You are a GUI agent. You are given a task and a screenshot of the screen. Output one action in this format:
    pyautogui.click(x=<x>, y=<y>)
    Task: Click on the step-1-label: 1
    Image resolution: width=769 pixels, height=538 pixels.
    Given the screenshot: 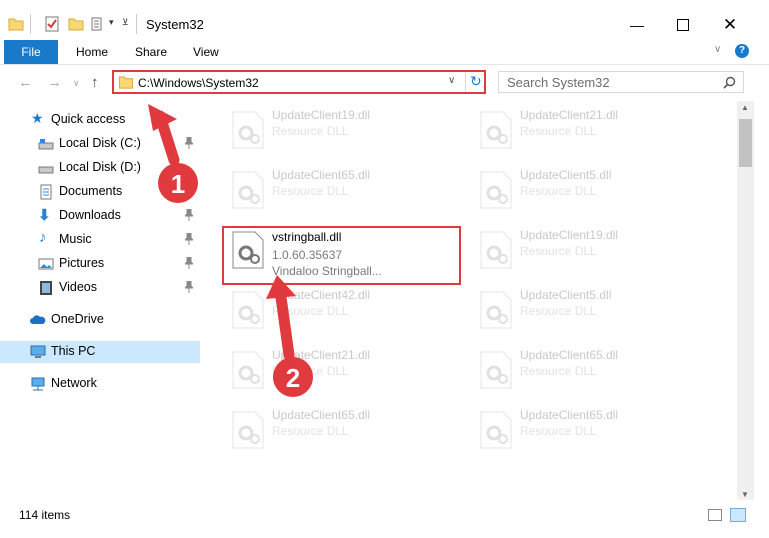 What is the action you would take?
    pyautogui.click(x=178, y=184)
    